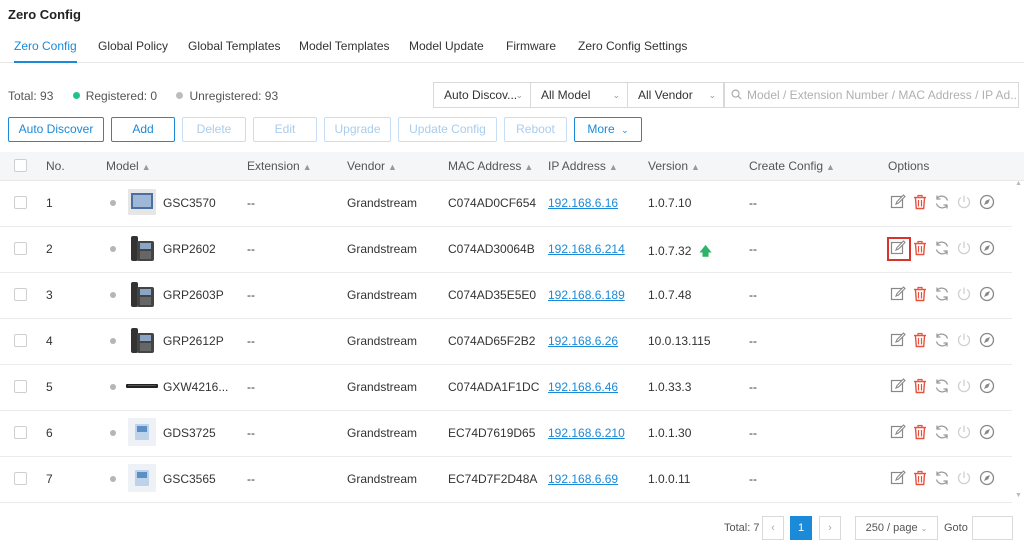 The image size is (1024, 552). What do you see at coordinates (583, 341) in the screenshot?
I see `ip-address-link: 192.168.6.26` at bounding box center [583, 341].